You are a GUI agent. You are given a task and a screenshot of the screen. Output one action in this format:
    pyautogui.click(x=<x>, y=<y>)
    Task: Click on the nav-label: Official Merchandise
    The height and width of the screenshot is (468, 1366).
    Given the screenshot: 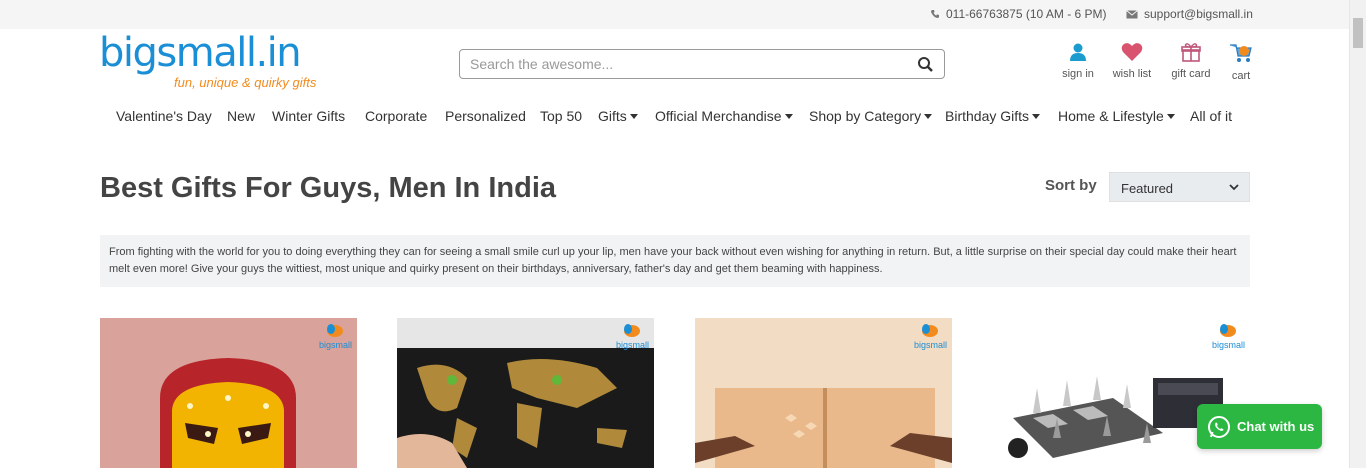 What is the action you would take?
    pyautogui.click(x=718, y=116)
    